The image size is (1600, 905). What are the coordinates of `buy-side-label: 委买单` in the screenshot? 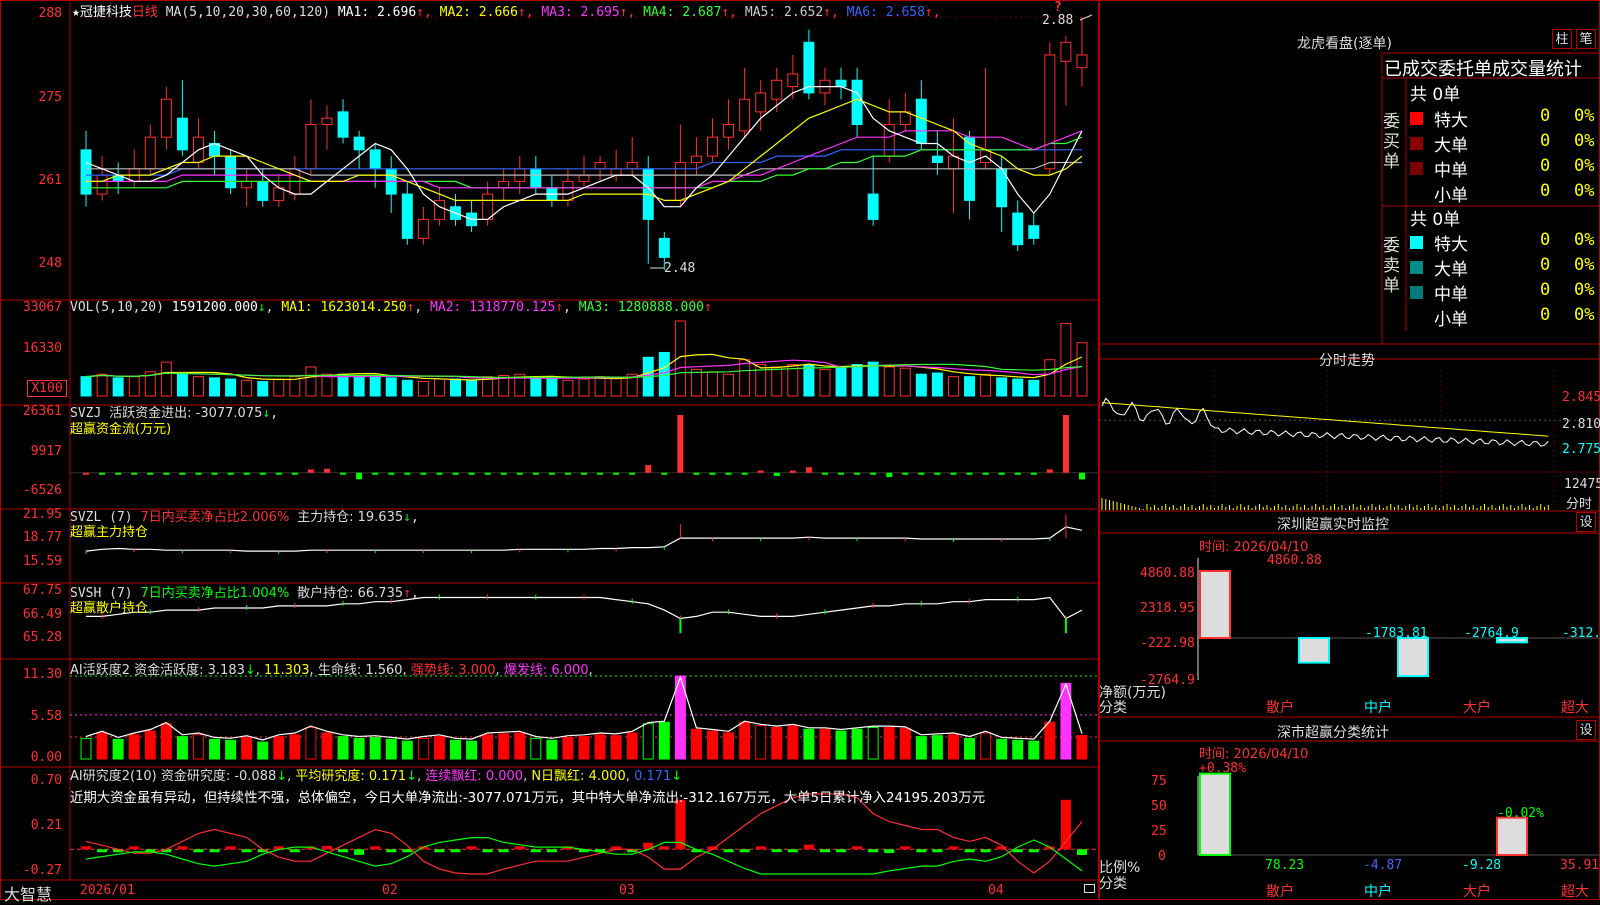 It's located at (1391, 142).